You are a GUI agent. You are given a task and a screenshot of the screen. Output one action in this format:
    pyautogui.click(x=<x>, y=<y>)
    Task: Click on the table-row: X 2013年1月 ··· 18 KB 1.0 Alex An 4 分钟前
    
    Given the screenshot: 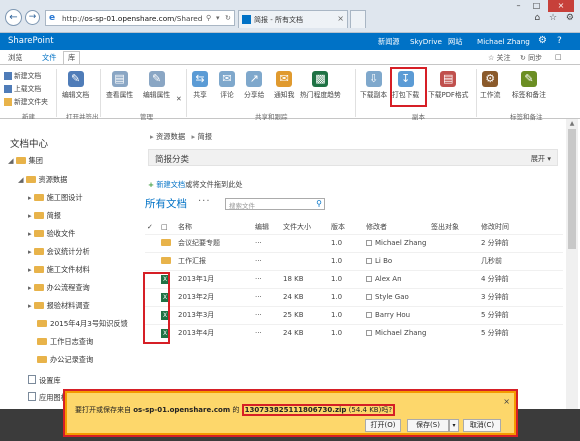 What is the action you would take?
    pyautogui.click(x=354, y=279)
    